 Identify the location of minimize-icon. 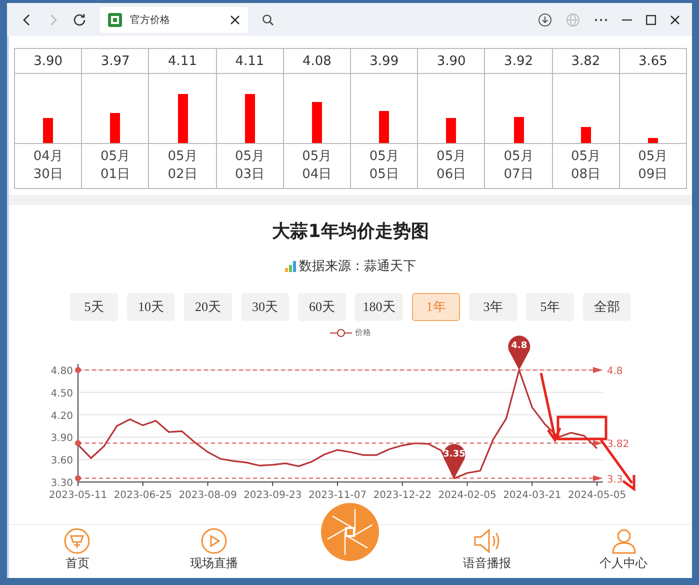
(627, 19).